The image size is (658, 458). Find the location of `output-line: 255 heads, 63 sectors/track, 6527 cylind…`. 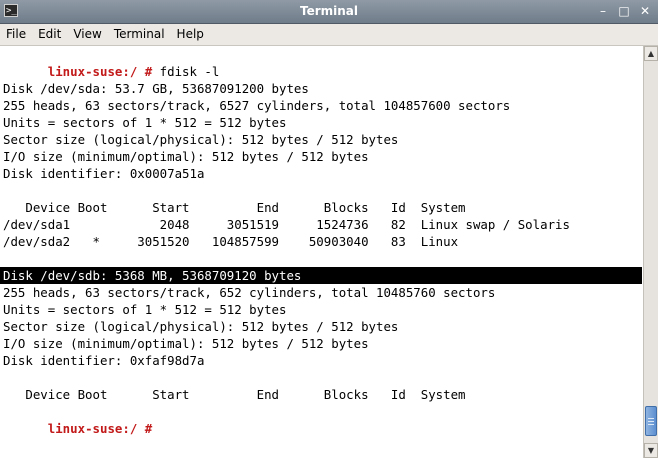

output-line: 255 heads, 63 sectors/track, 6527 cylind… is located at coordinates (257, 105).